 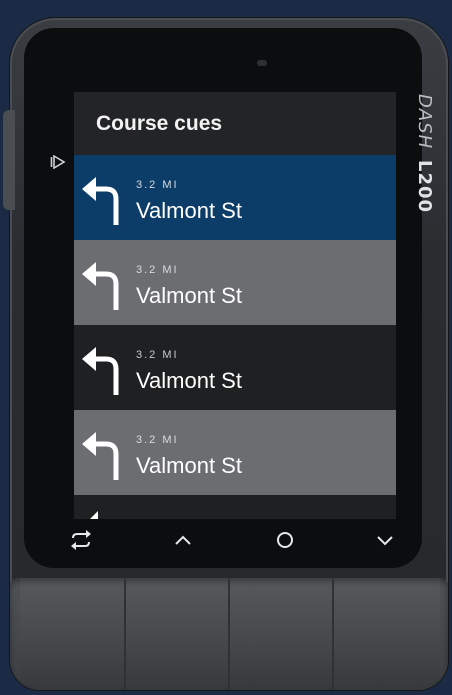 What do you see at coordinates (235, 123) in the screenshot?
I see `screen-header: Course cues` at bounding box center [235, 123].